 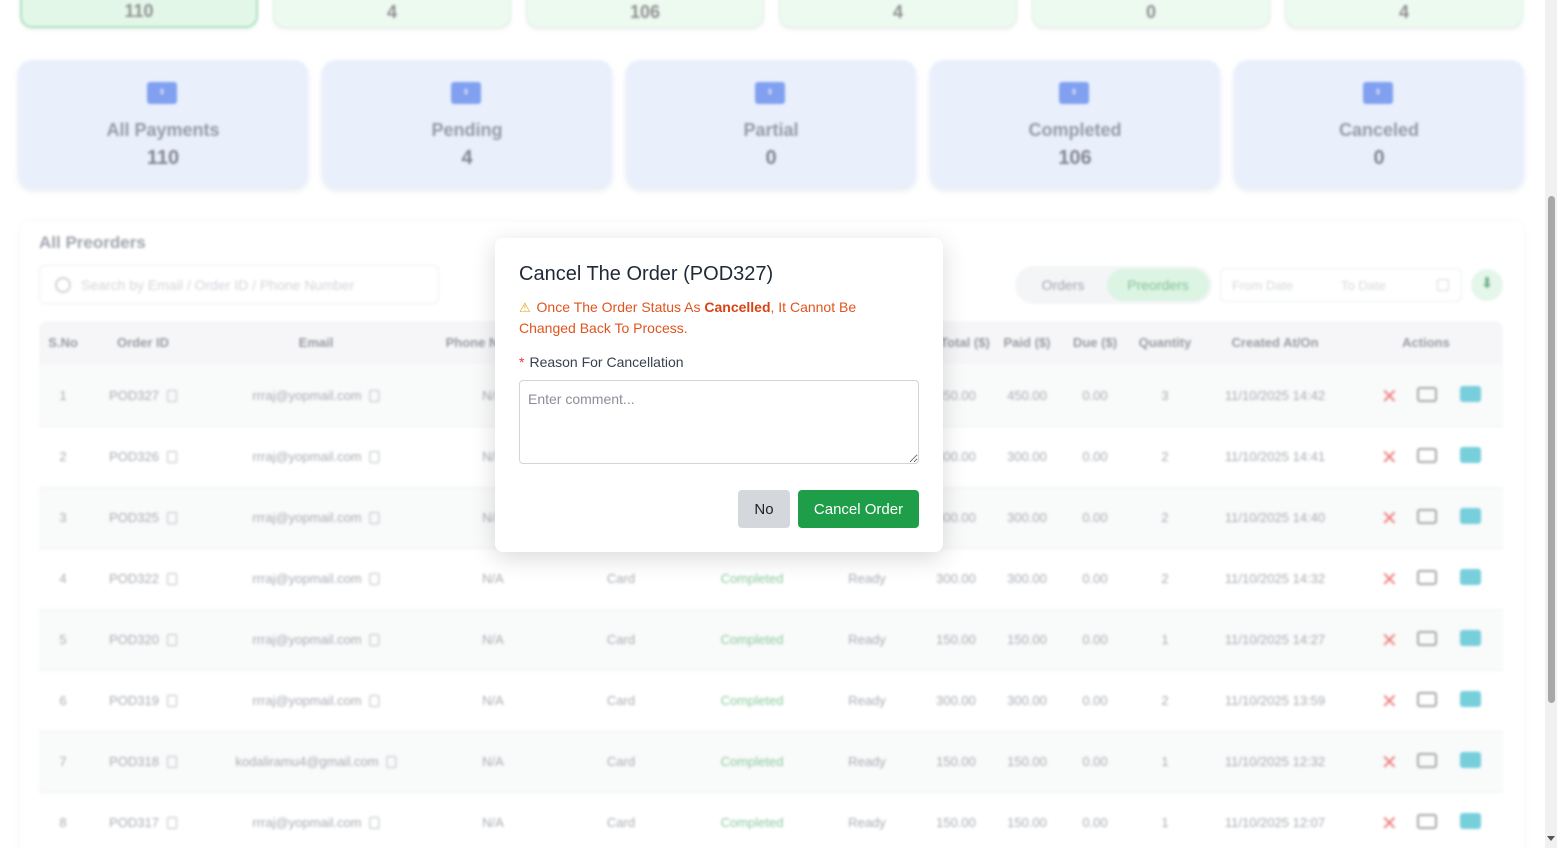 I want to click on scrollbar, so click(x=1551, y=424).